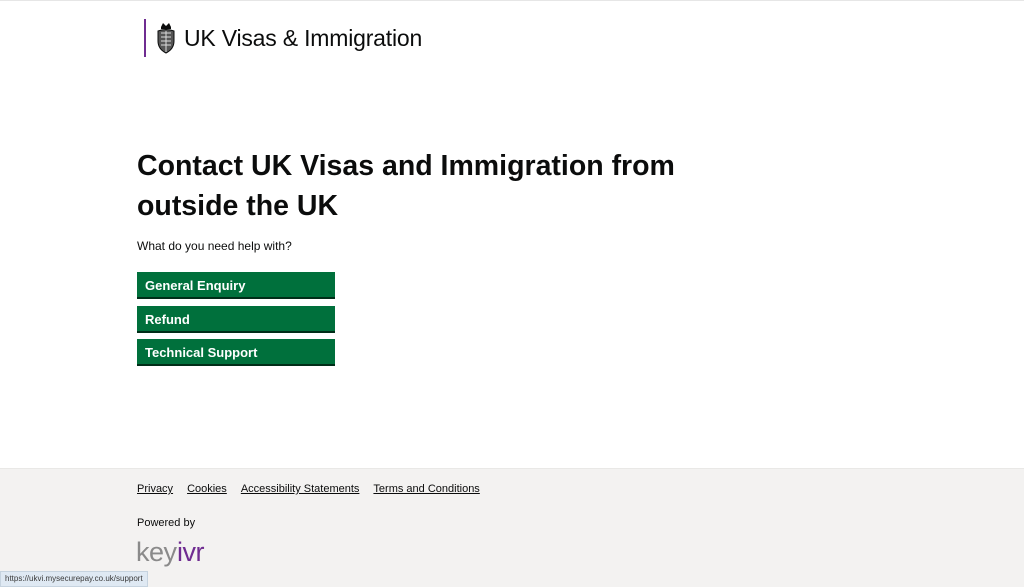 This screenshot has width=1024, height=587. I want to click on brand-color-bar, so click(145, 38).